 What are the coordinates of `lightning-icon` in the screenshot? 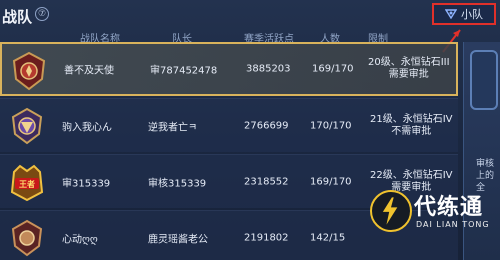 It's located at (390, 211).